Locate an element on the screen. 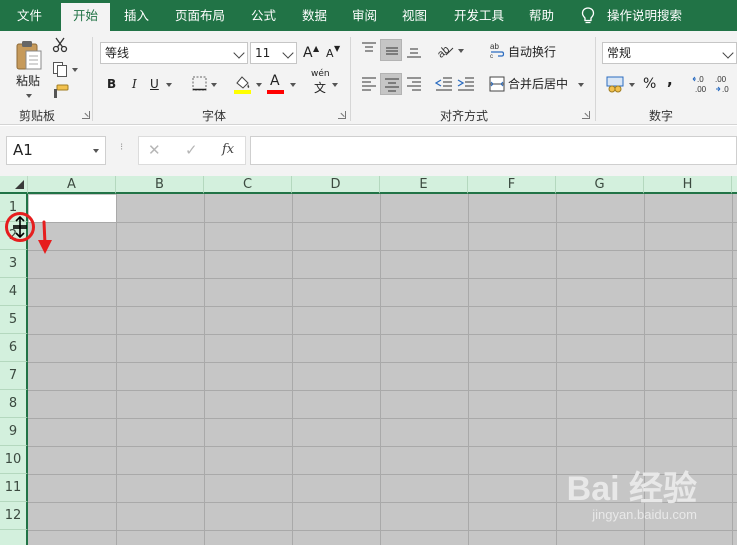 The image size is (737, 545). phonetic-guide-pinyin: wén is located at coordinates (320, 74).